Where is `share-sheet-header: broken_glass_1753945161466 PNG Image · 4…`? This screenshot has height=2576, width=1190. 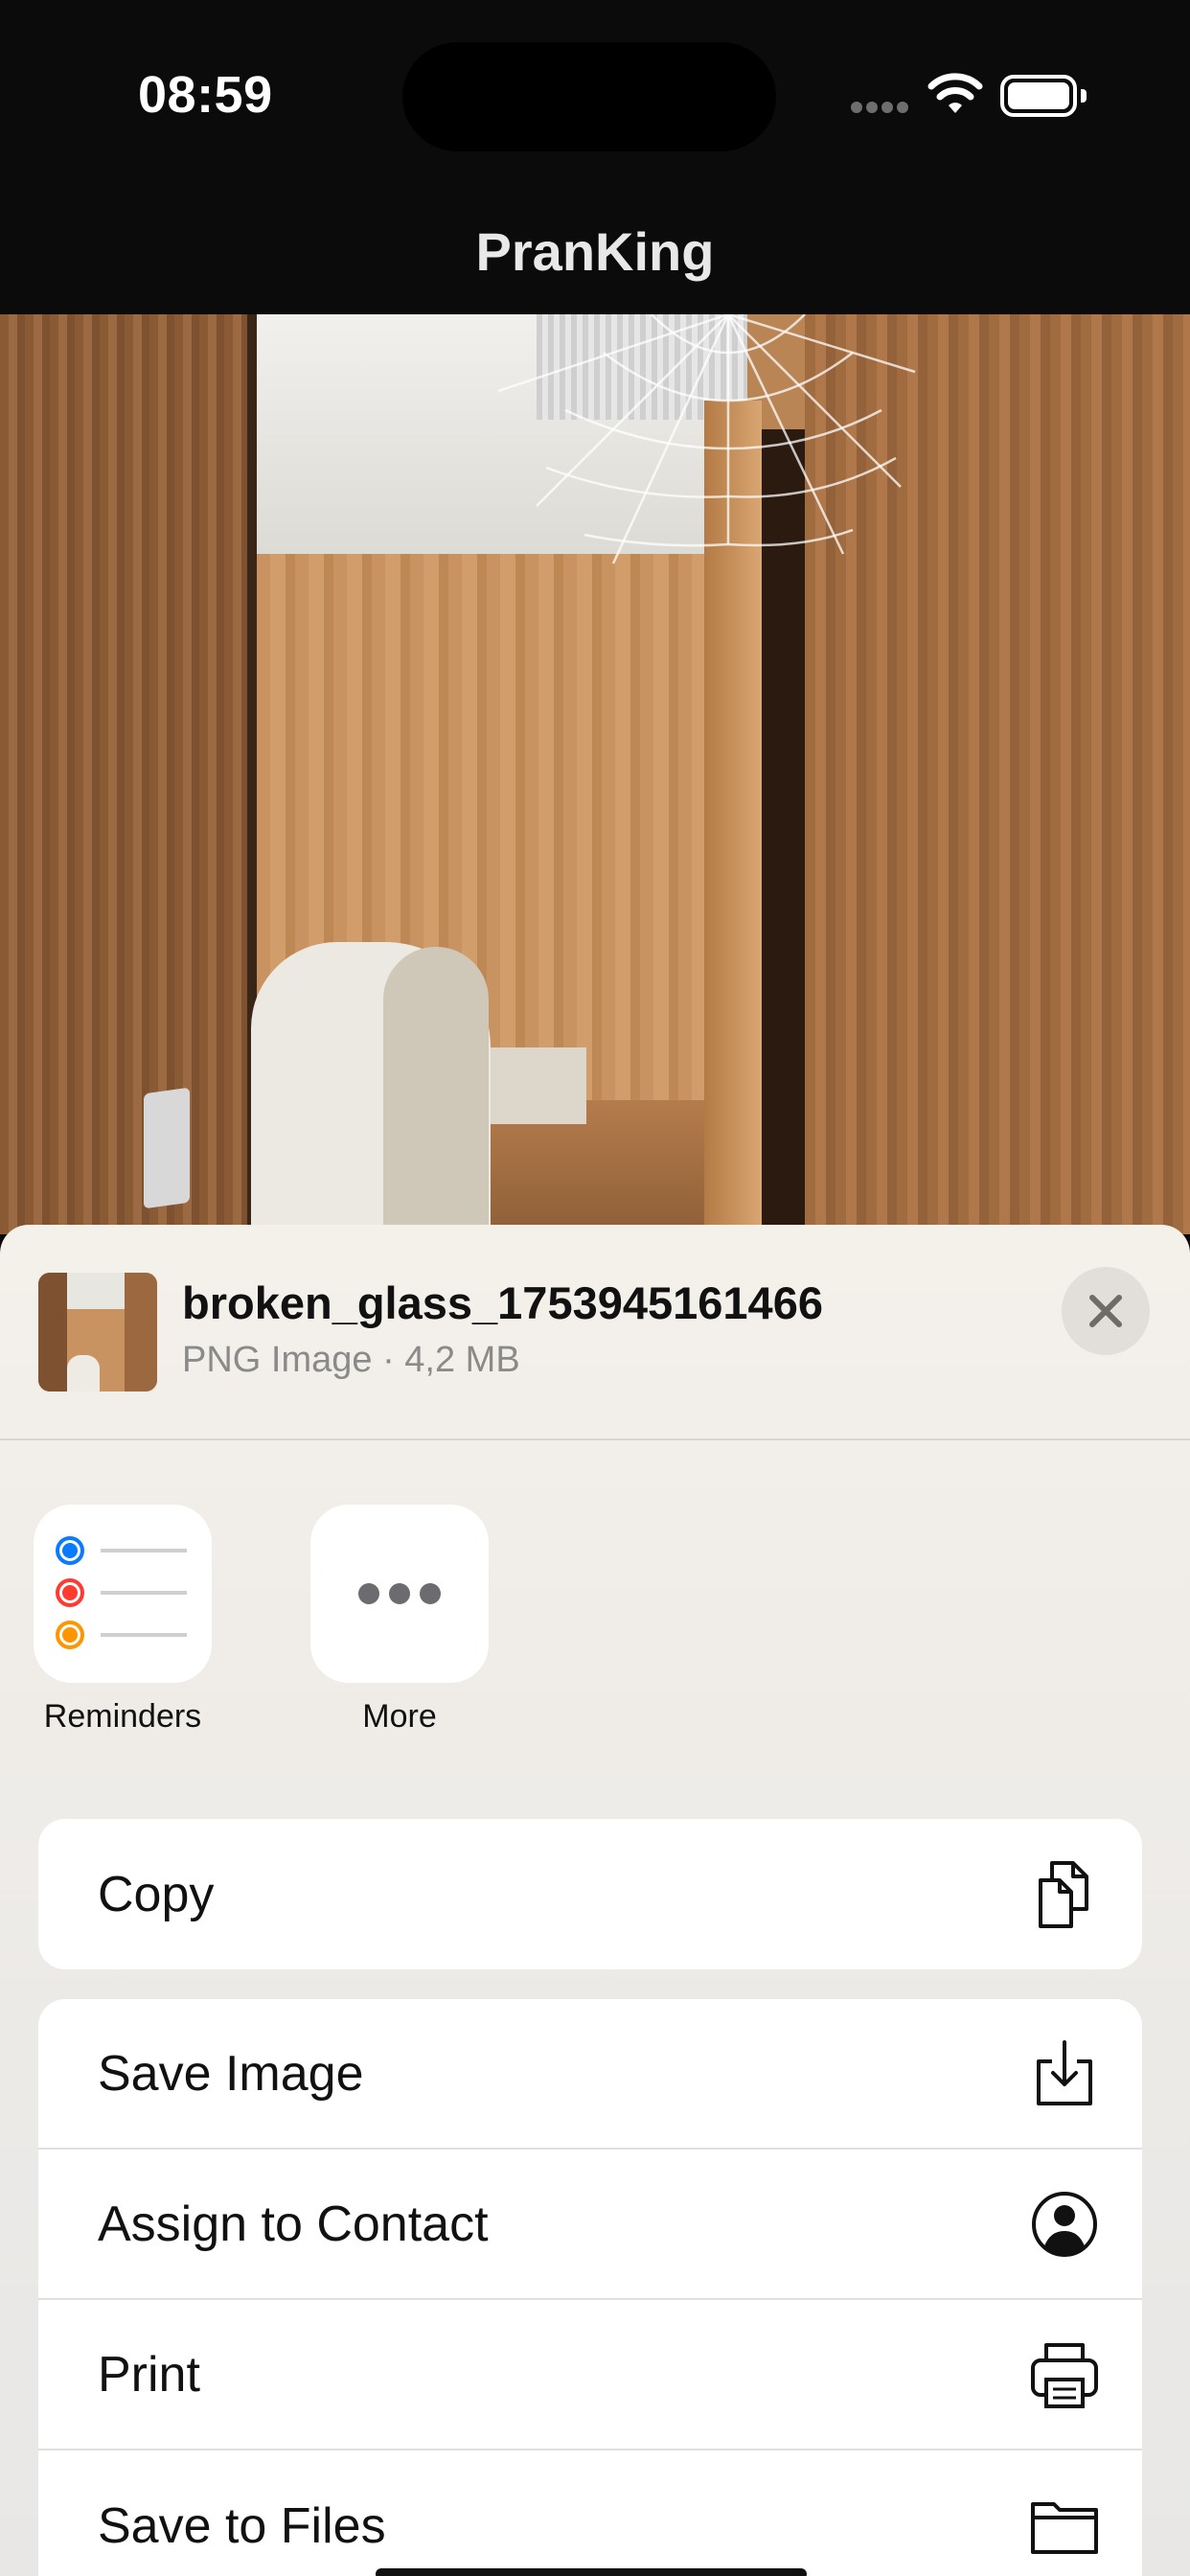
share-sheet-header: broken_glass_1753945161466 PNG Image · 4… is located at coordinates (595, 1332).